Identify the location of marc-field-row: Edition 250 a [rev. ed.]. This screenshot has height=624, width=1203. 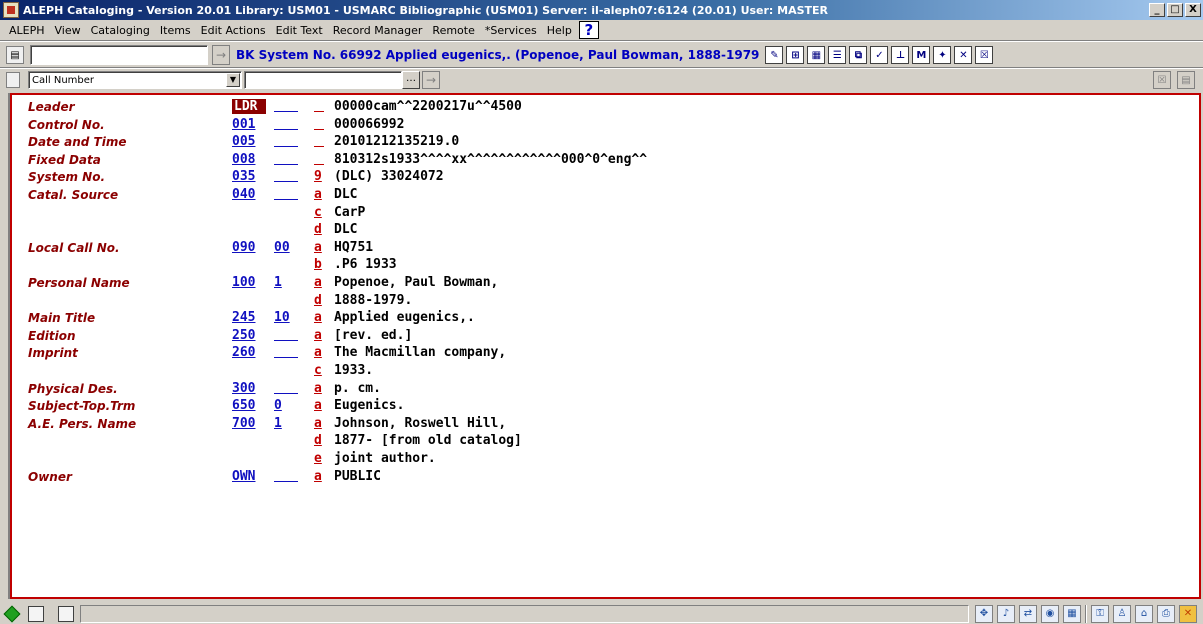
(605, 336).